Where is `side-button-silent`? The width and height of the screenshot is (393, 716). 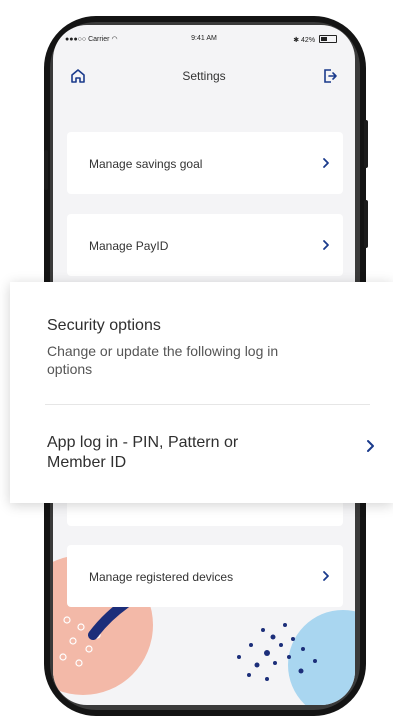 side-button-silent is located at coordinates (46, 170).